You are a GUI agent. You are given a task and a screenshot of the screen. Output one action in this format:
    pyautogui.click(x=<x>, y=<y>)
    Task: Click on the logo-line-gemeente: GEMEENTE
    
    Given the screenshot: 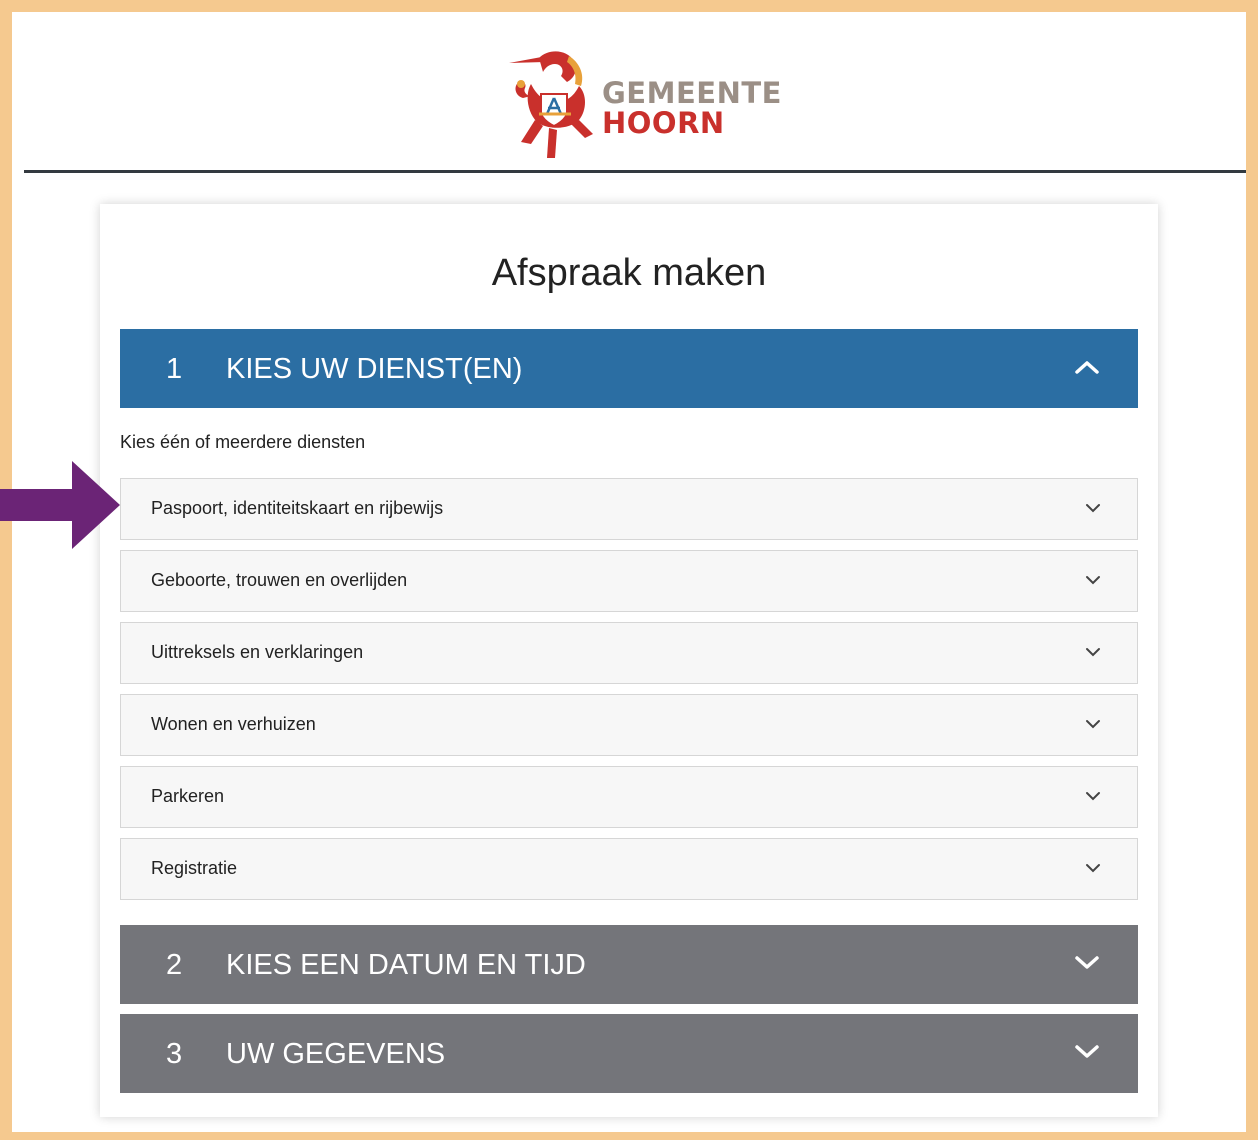 What is the action you would take?
    pyautogui.click(x=692, y=93)
    